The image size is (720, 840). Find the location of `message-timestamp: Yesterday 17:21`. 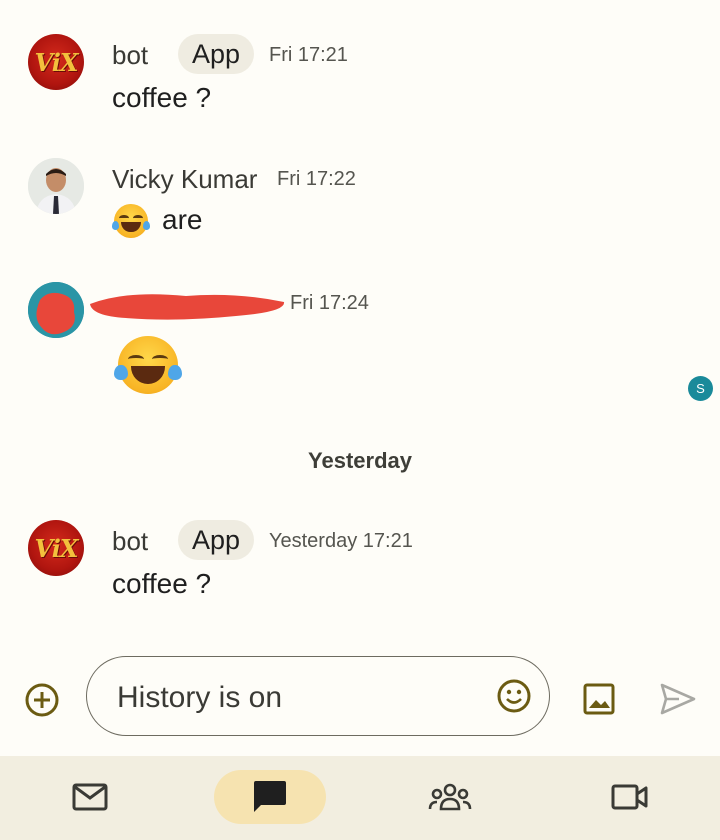

message-timestamp: Yesterday 17:21 is located at coordinates (341, 541).